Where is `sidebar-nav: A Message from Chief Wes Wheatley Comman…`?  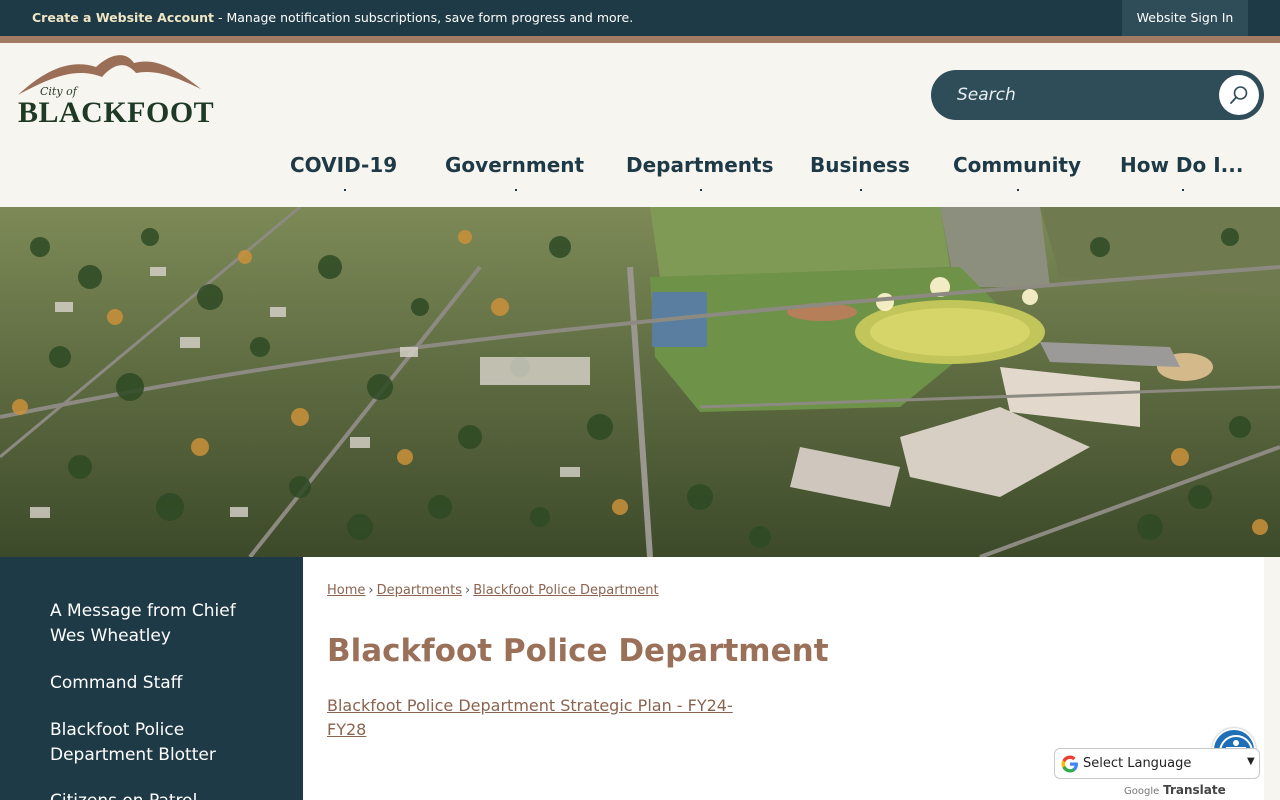
sidebar-nav: A Message from Chief Wes Wheatley Comman… is located at coordinates (151, 678).